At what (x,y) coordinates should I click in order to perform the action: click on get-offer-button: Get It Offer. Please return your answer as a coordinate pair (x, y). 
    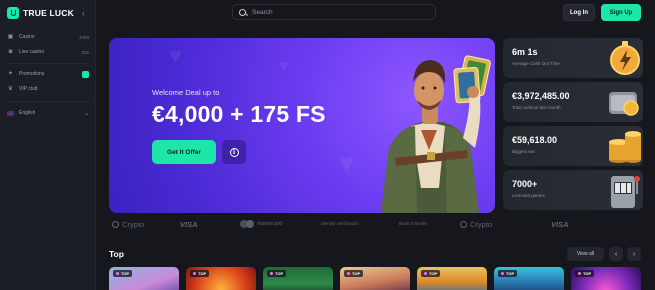
    Looking at the image, I should click on (184, 152).